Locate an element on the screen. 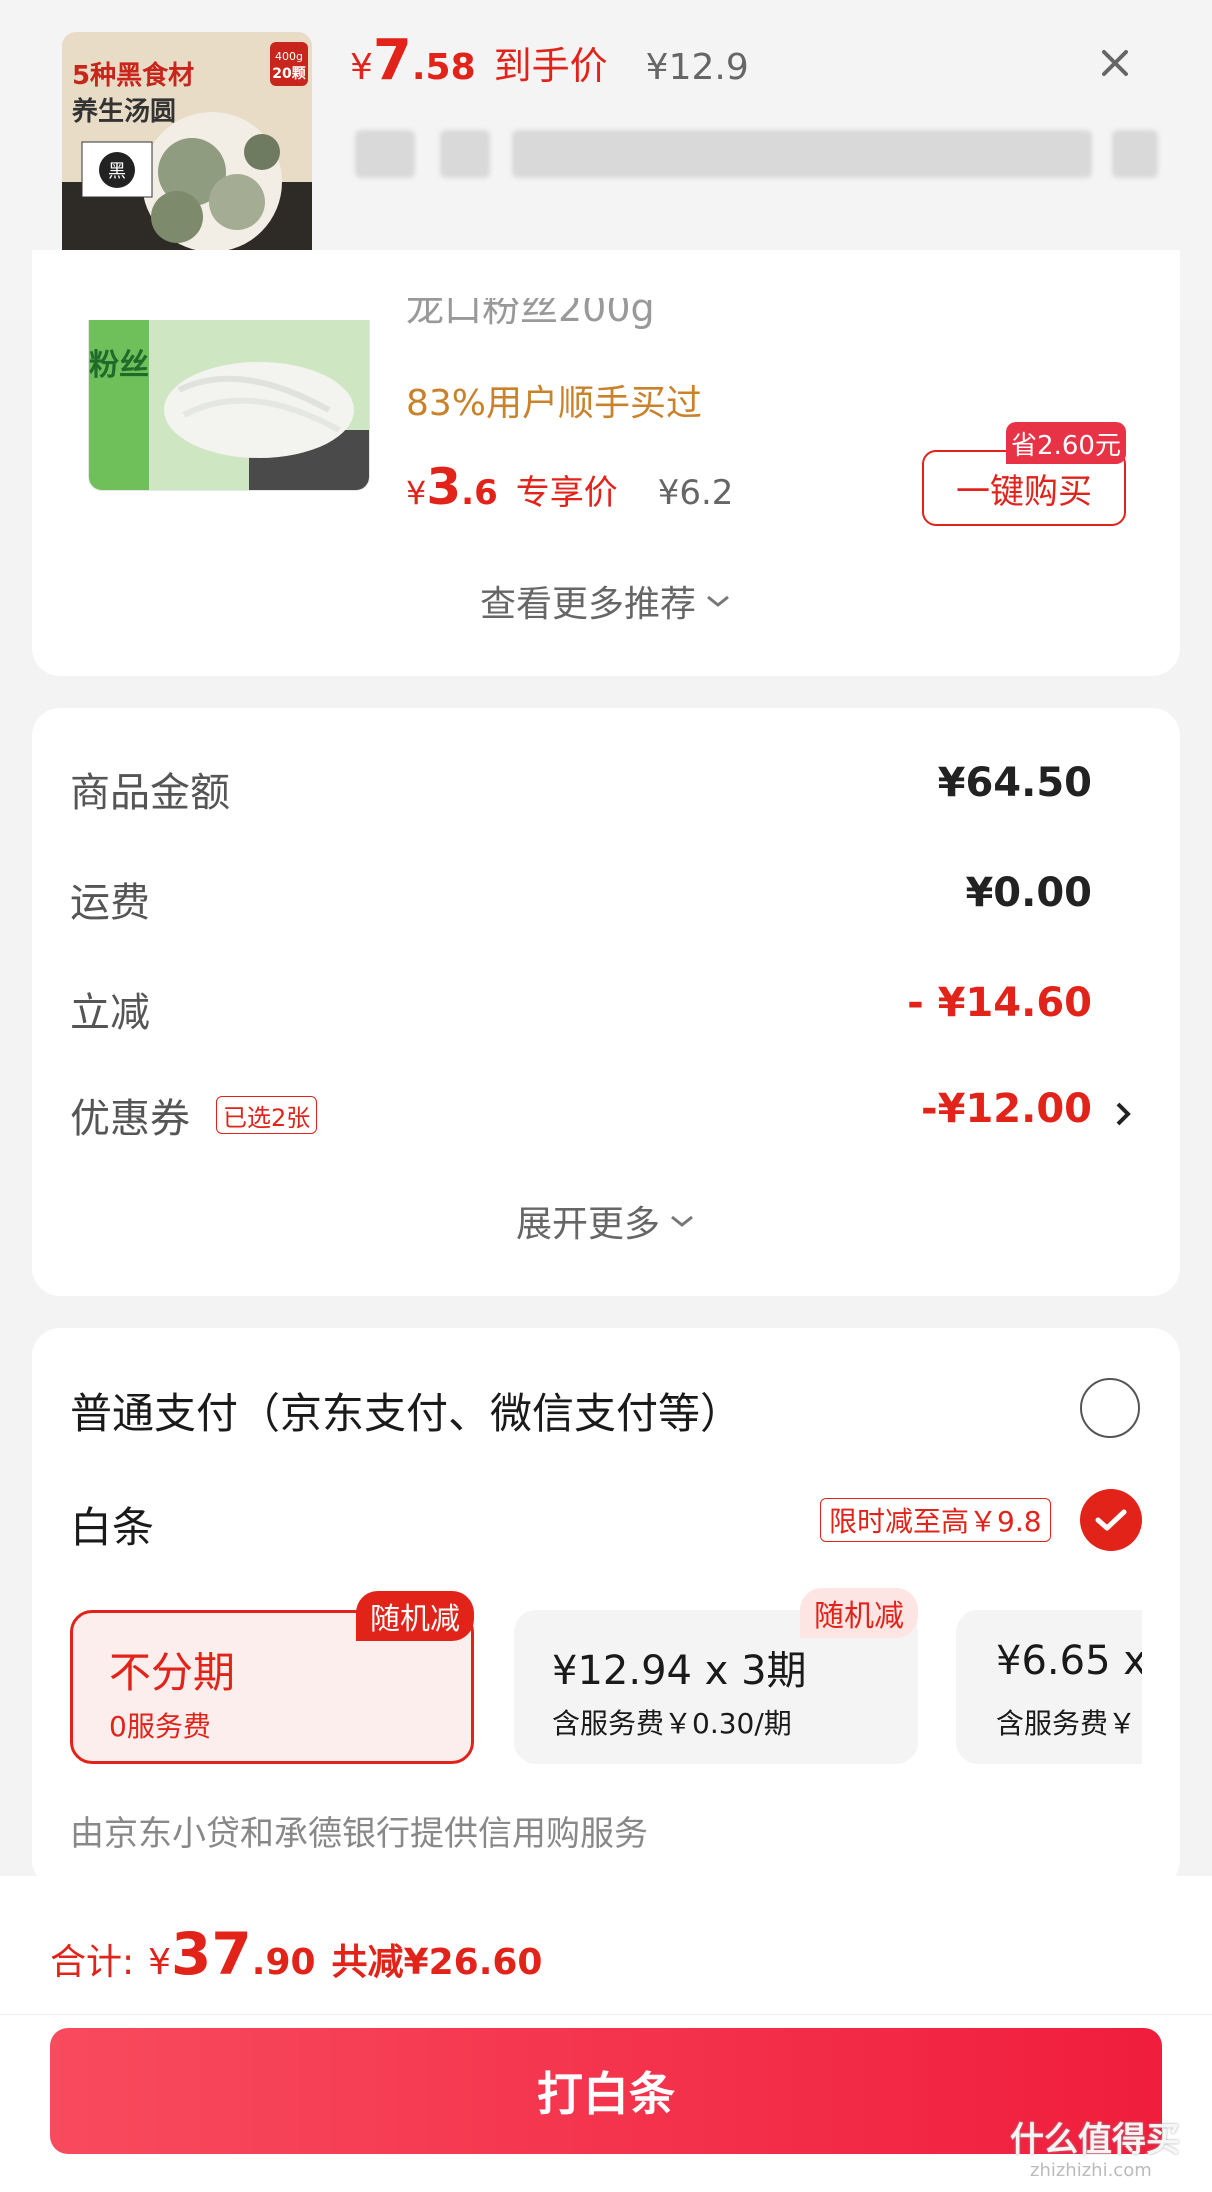 The image size is (1212, 2192). plan-subtitle: 0服务费 is located at coordinates (160, 1726).